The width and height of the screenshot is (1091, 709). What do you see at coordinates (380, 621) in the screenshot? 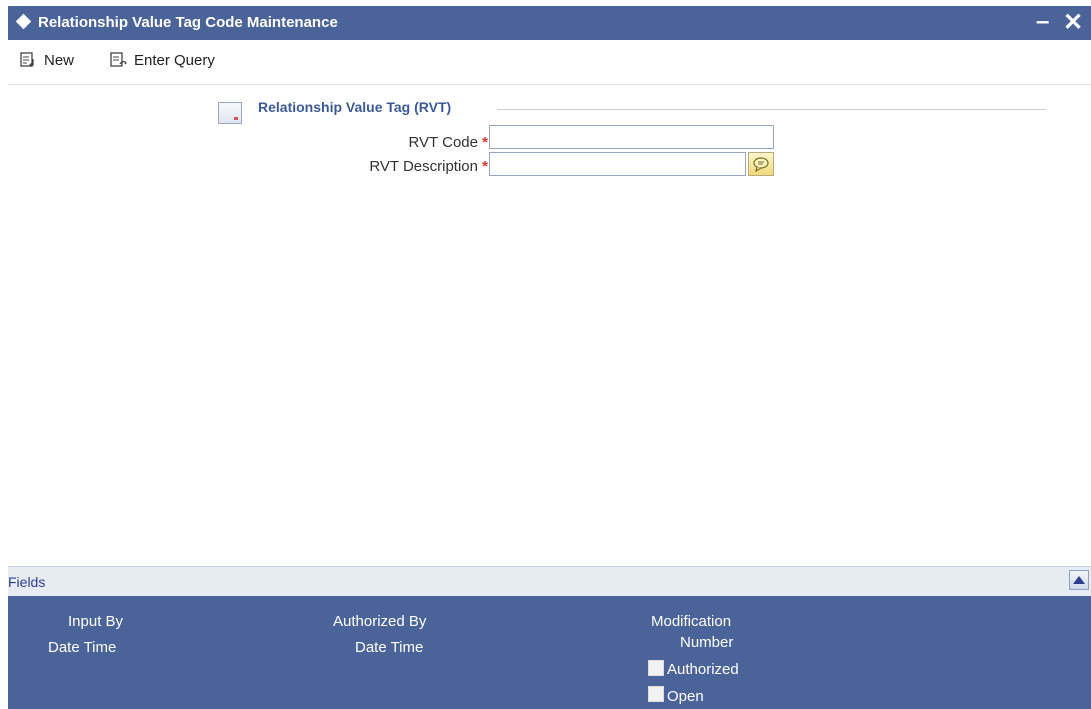
I see `authorized-by-label: Authorized By` at bounding box center [380, 621].